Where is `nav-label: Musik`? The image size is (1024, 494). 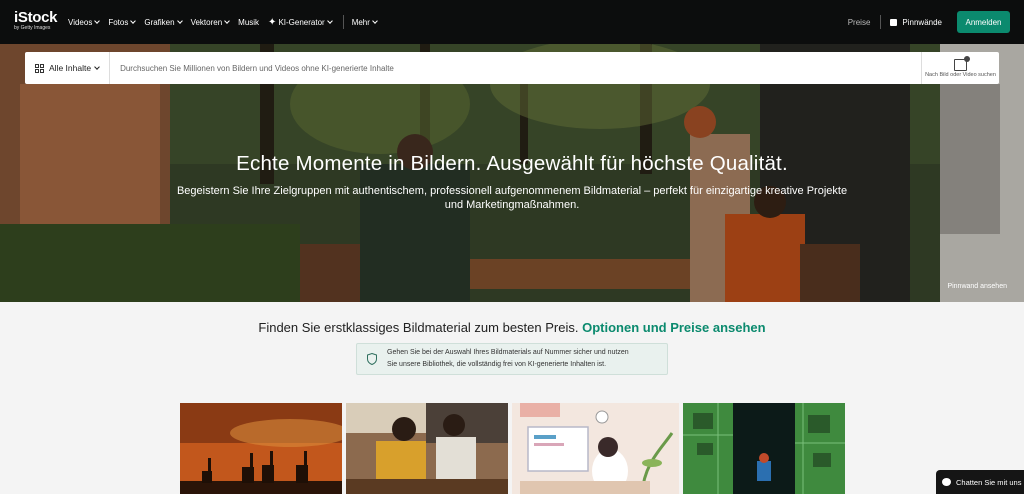
nav-label: Musik is located at coordinates (249, 22).